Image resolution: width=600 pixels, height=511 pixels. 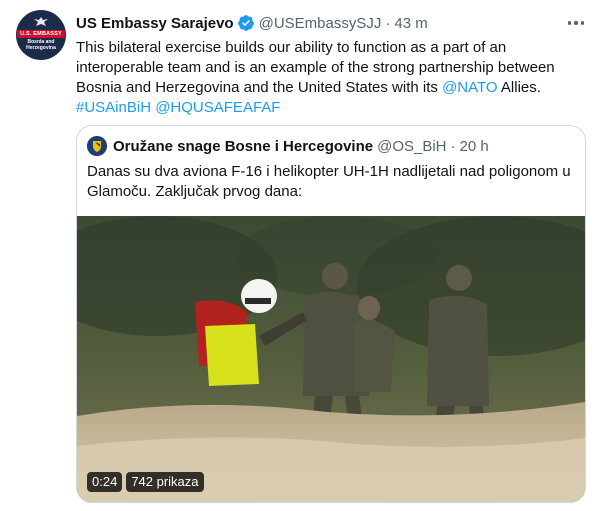 What do you see at coordinates (155, 23) in the screenshot?
I see `author-name: US Embassy Sarajevo` at bounding box center [155, 23].